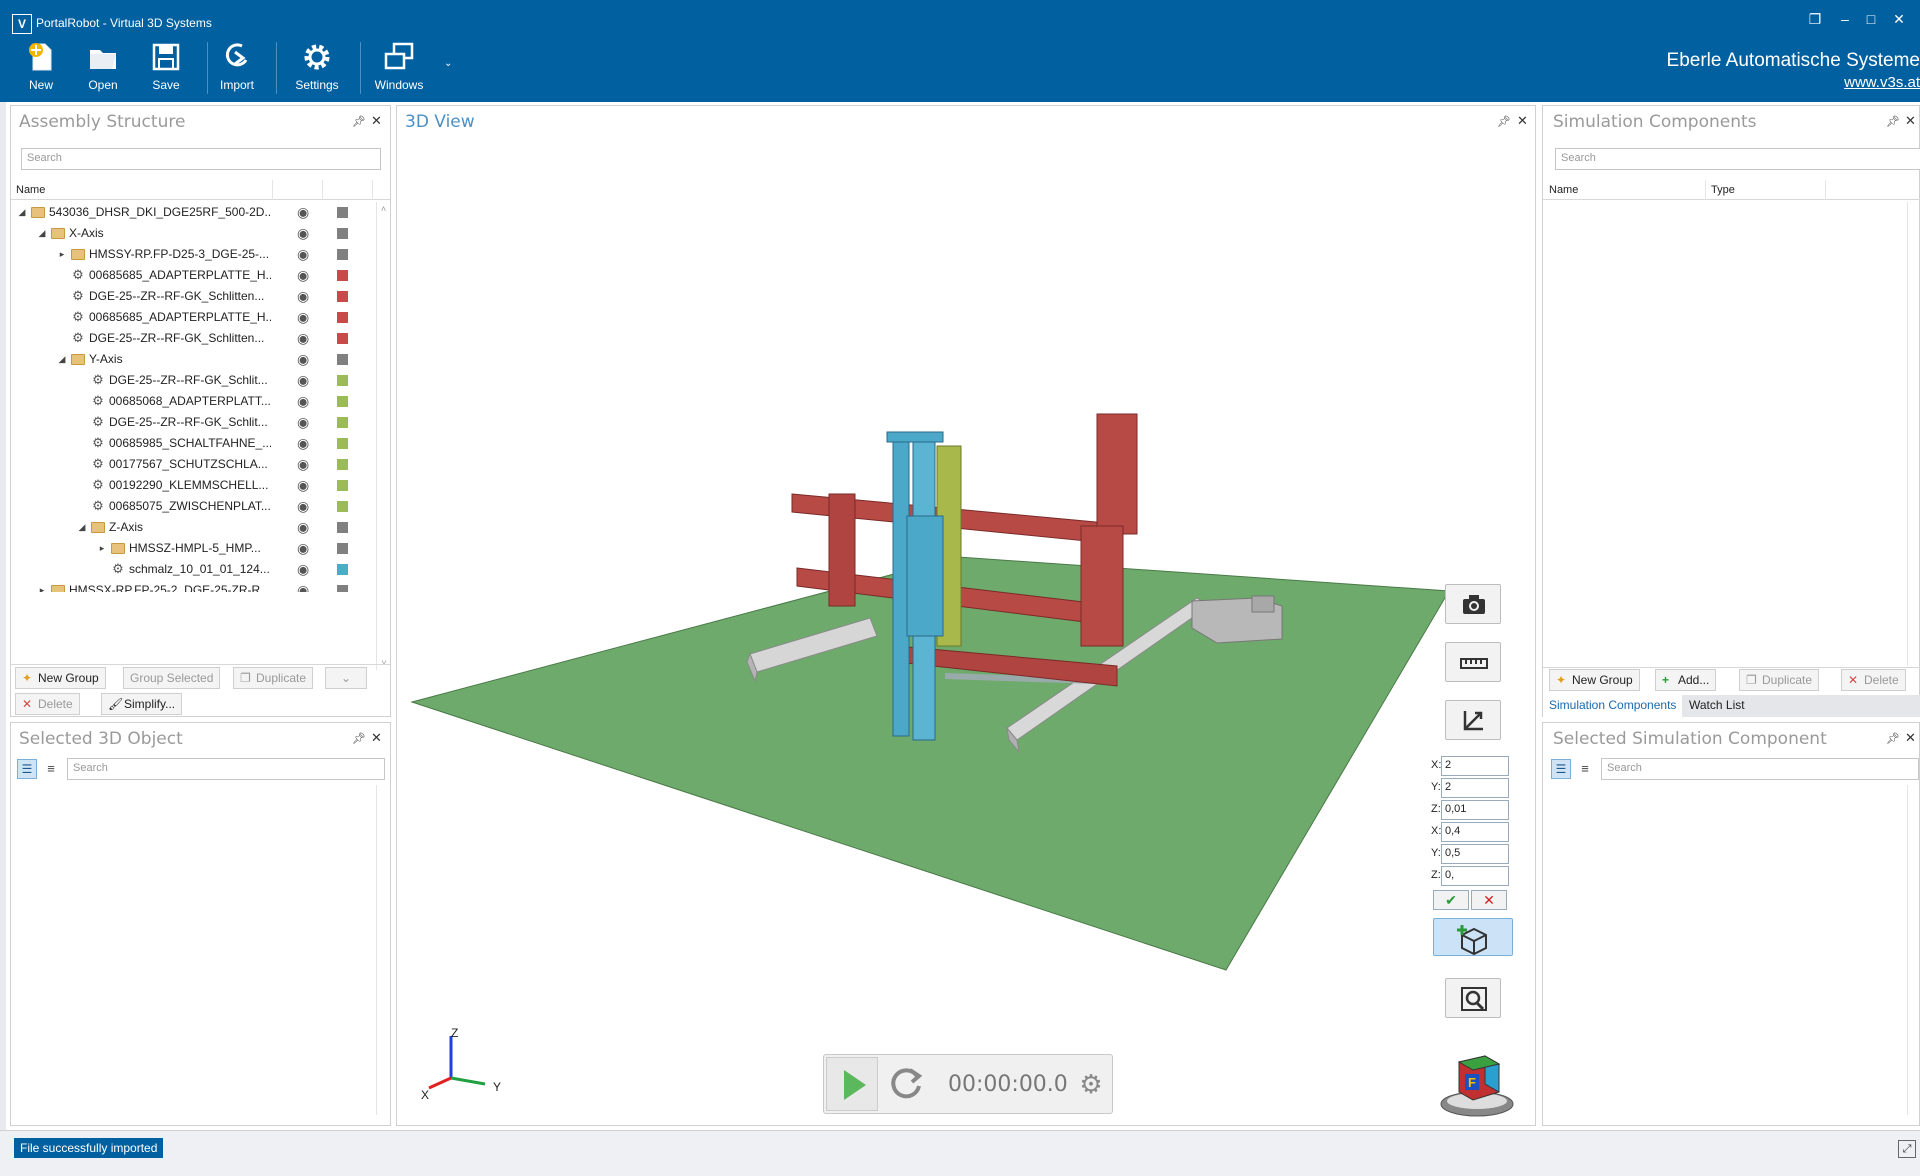 Image resolution: width=1920 pixels, height=1176 pixels. What do you see at coordinates (103, 69) in the screenshot?
I see `open-button: Open` at bounding box center [103, 69].